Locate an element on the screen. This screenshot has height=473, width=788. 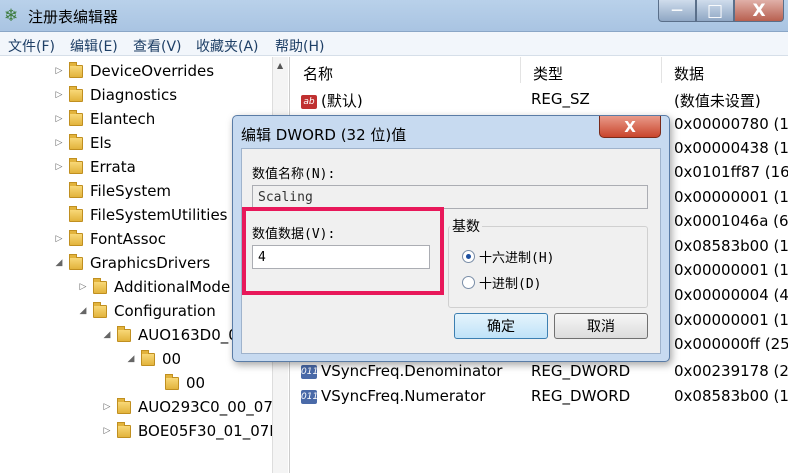
value-data: 0x08583b00 (14 is located at coordinates (731, 396).